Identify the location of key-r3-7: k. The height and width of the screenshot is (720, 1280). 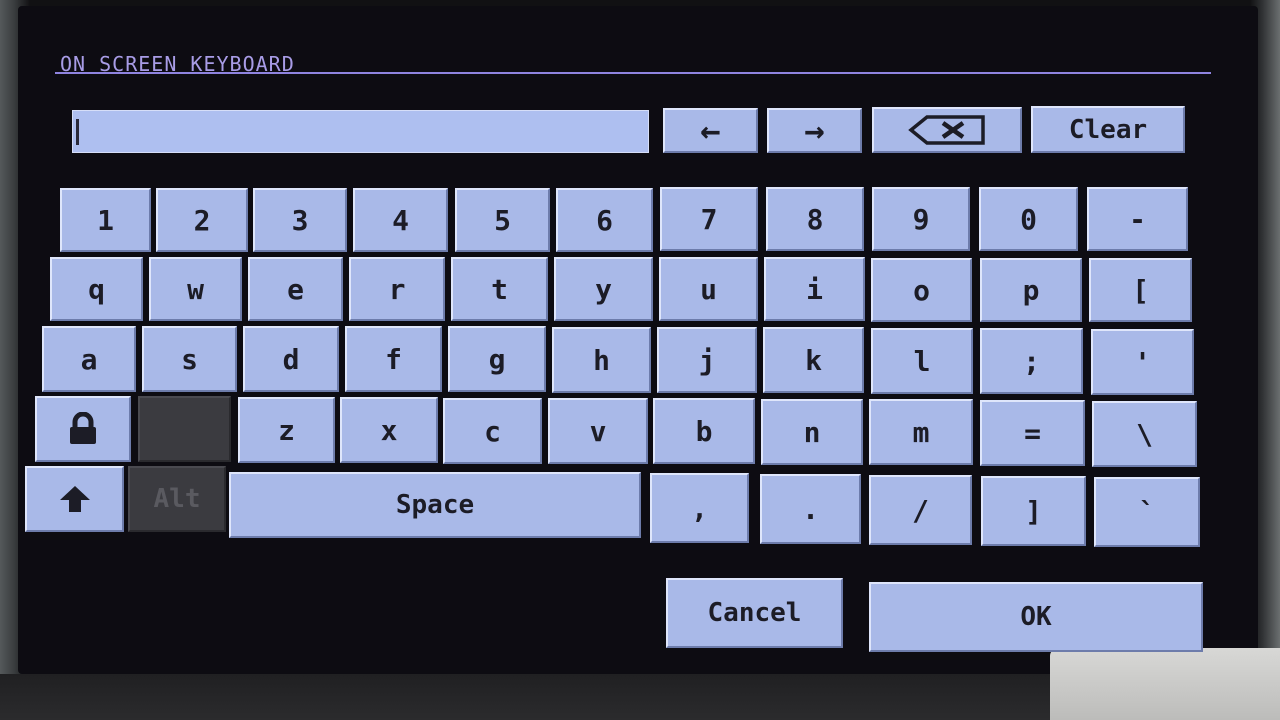
(813, 360).